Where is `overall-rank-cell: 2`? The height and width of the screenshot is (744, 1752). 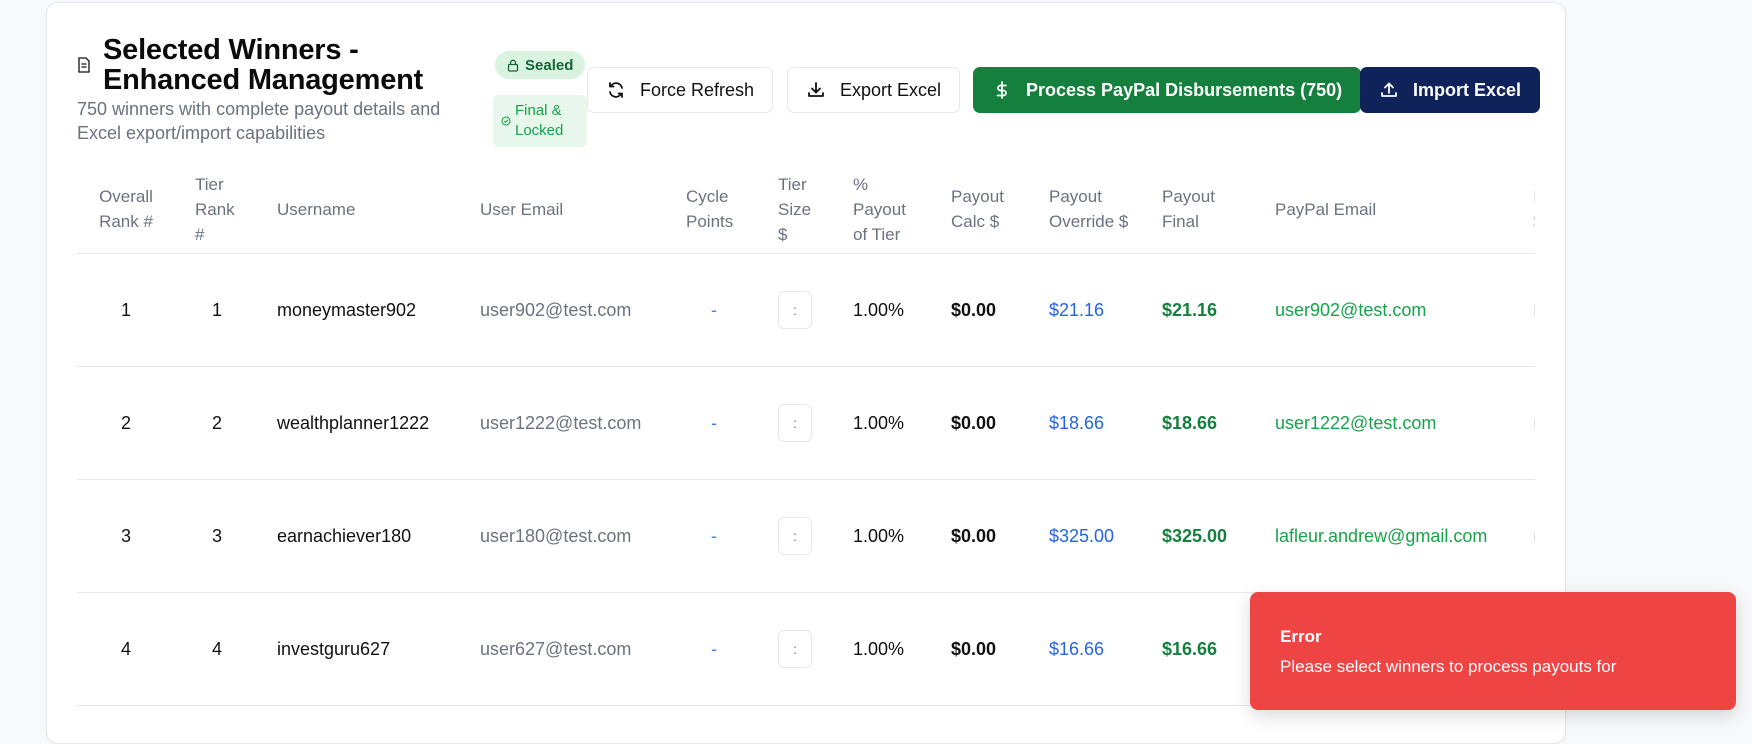 overall-rank-cell: 2 is located at coordinates (125, 422).